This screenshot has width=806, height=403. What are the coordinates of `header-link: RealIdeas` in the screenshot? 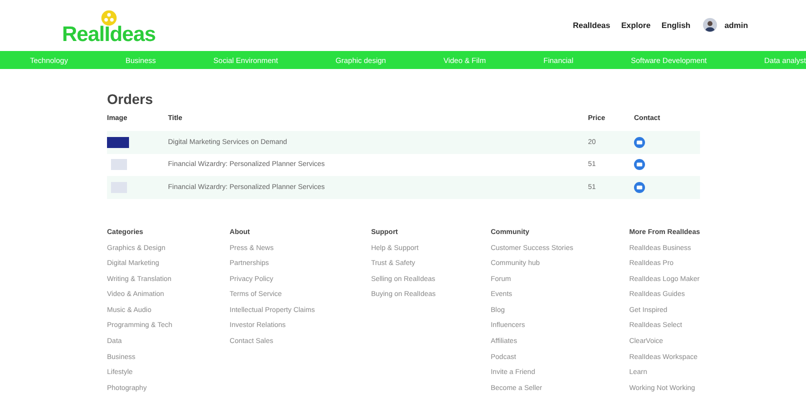 It's located at (591, 25).